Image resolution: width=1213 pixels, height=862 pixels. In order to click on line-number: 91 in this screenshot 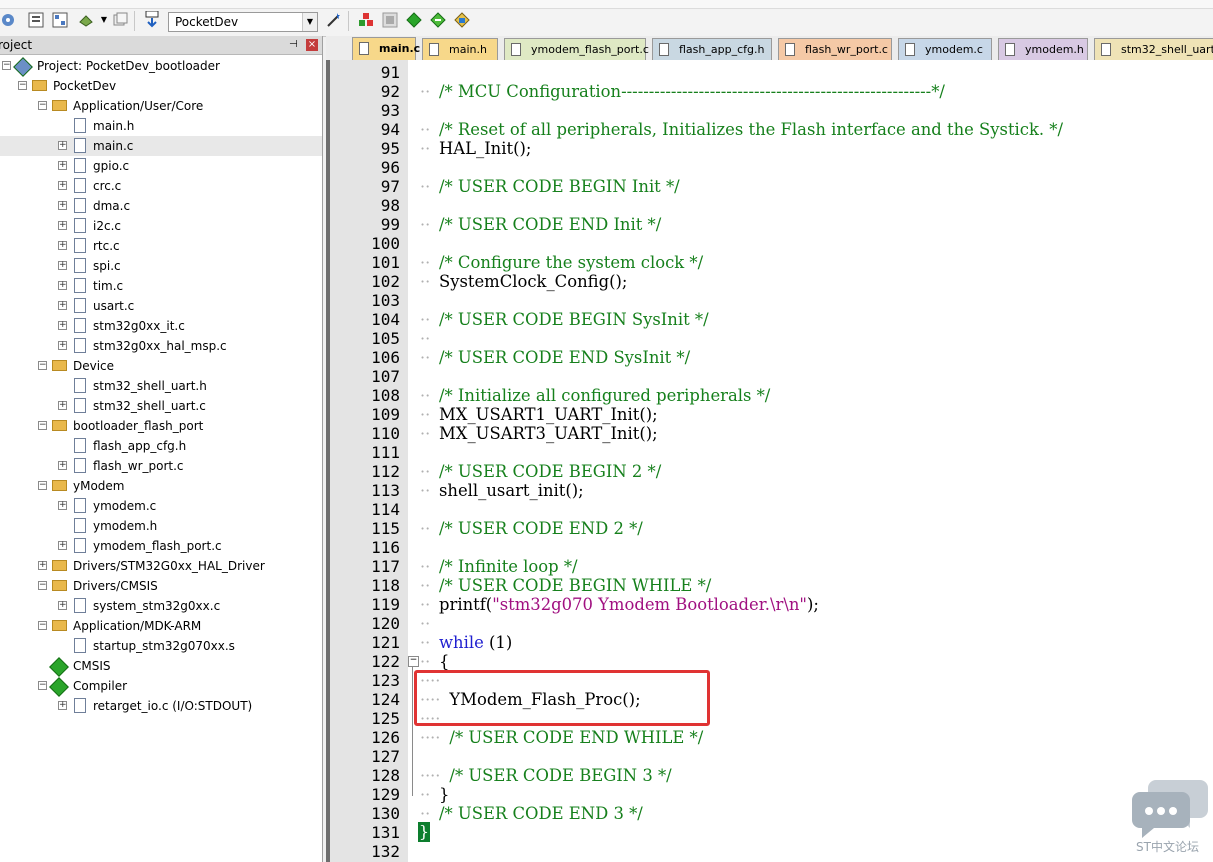, I will do `click(390, 72)`.